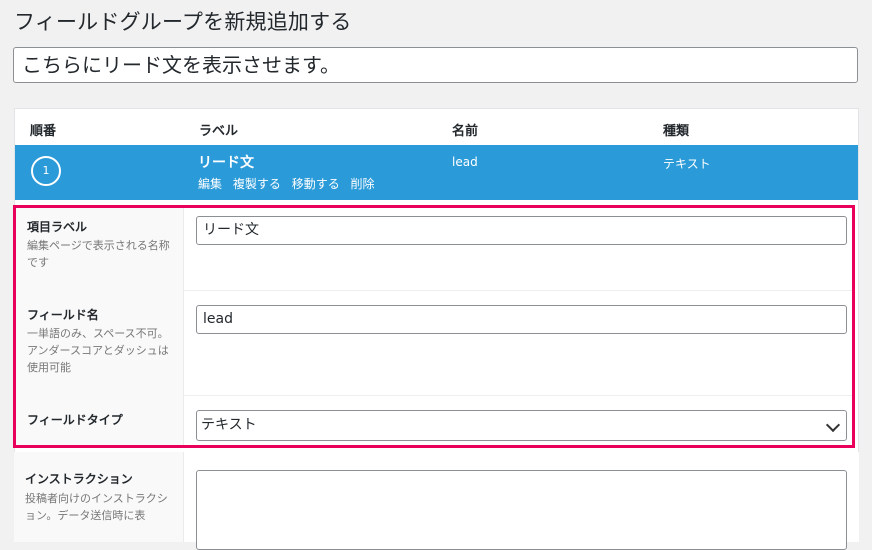  What do you see at coordinates (57, 227) in the screenshot?
I see `item-label-title: 項目ラベル` at bounding box center [57, 227].